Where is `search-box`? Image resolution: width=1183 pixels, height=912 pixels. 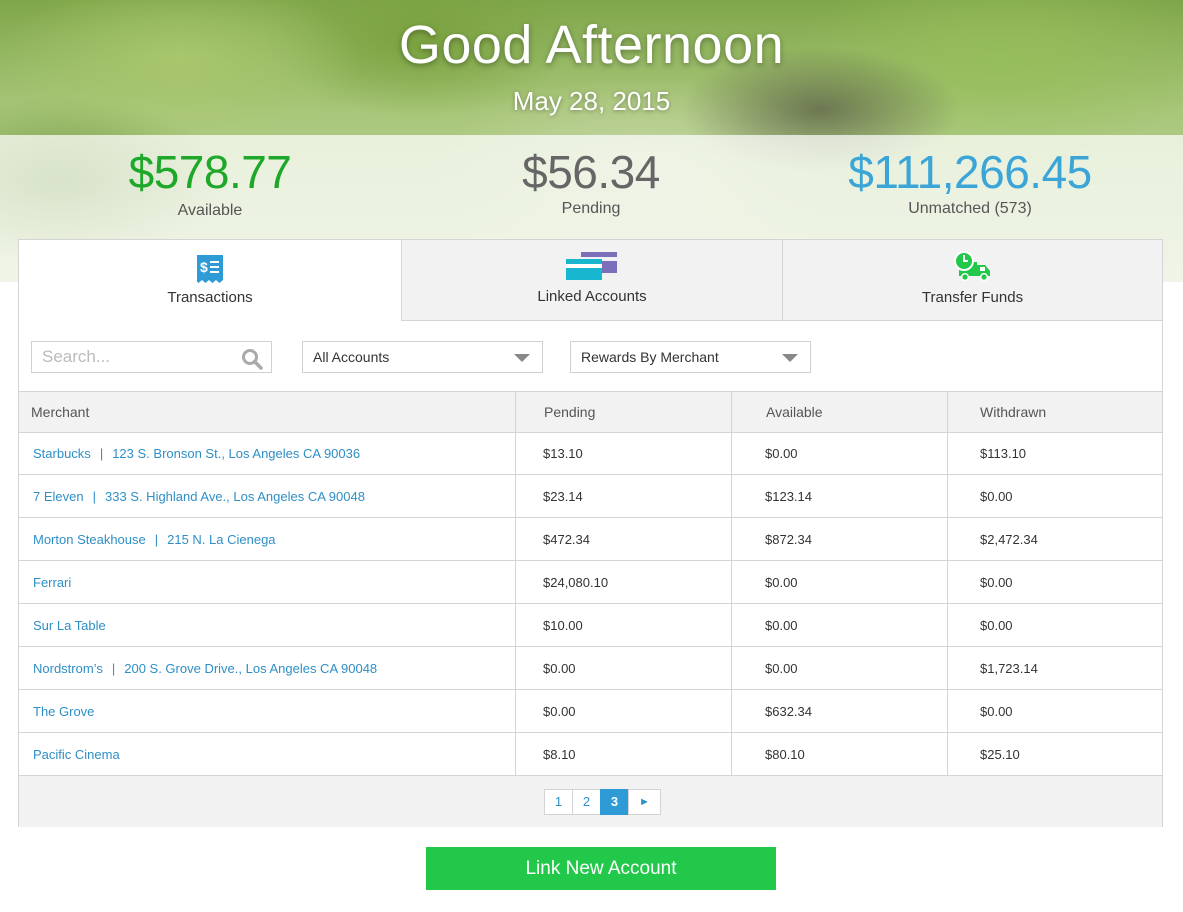
search-box is located at coordinates (151, 357).